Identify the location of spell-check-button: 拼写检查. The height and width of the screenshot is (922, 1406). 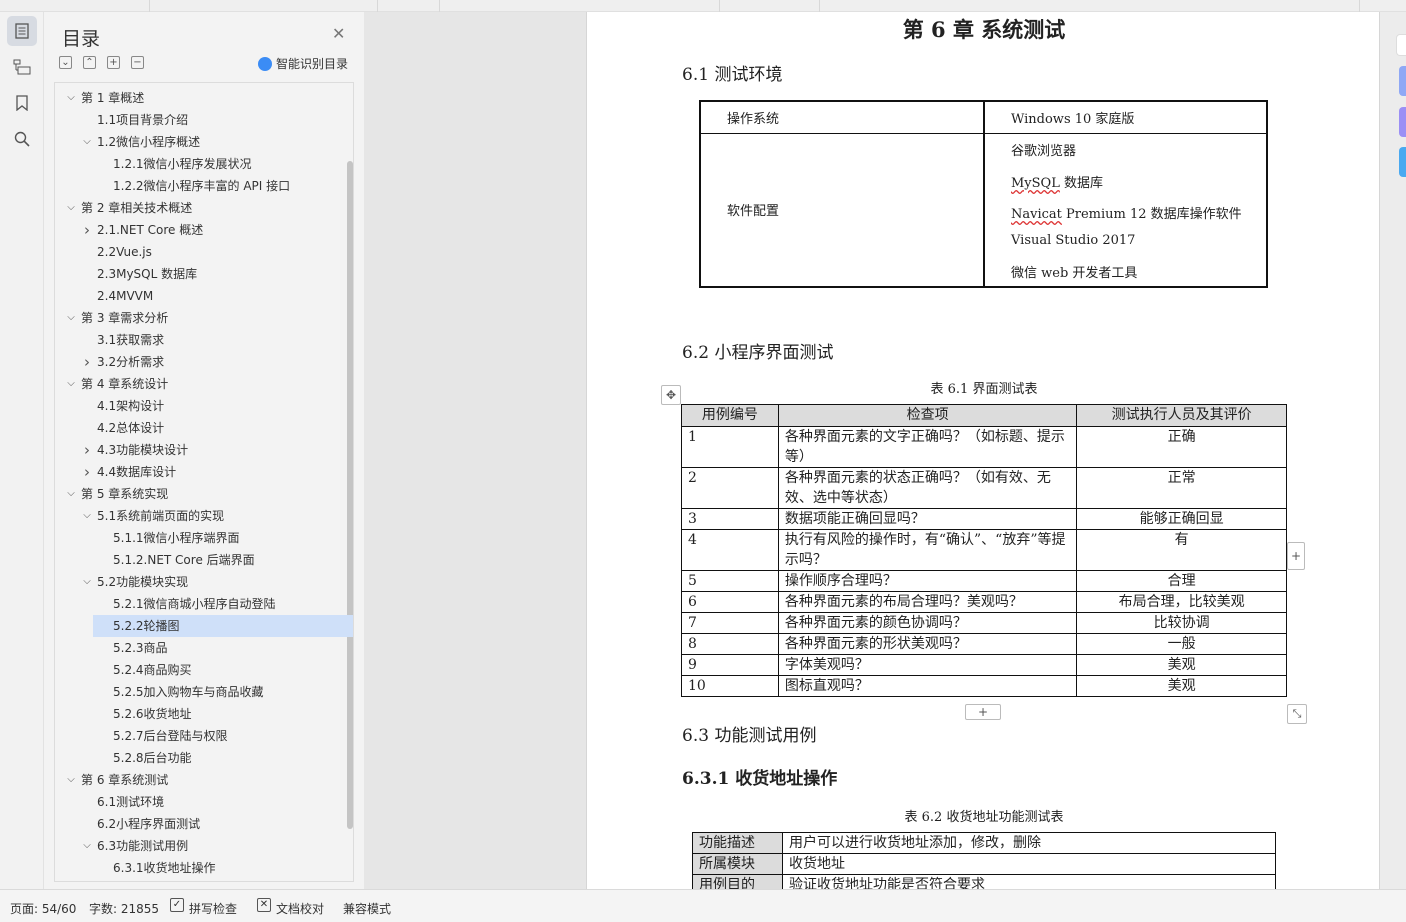
(213, 908).